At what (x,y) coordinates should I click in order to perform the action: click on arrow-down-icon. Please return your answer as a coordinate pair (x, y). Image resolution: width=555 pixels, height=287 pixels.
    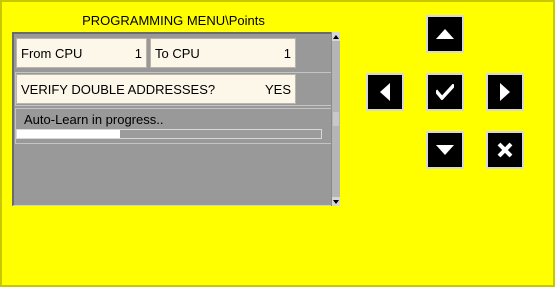
    Looking at the image, I should click on (445, 150).